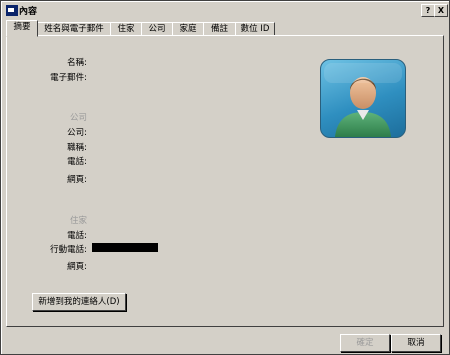 This screenshot has width=450, height=355. I want to click on cancel-button: 取消, so click(416, 343).